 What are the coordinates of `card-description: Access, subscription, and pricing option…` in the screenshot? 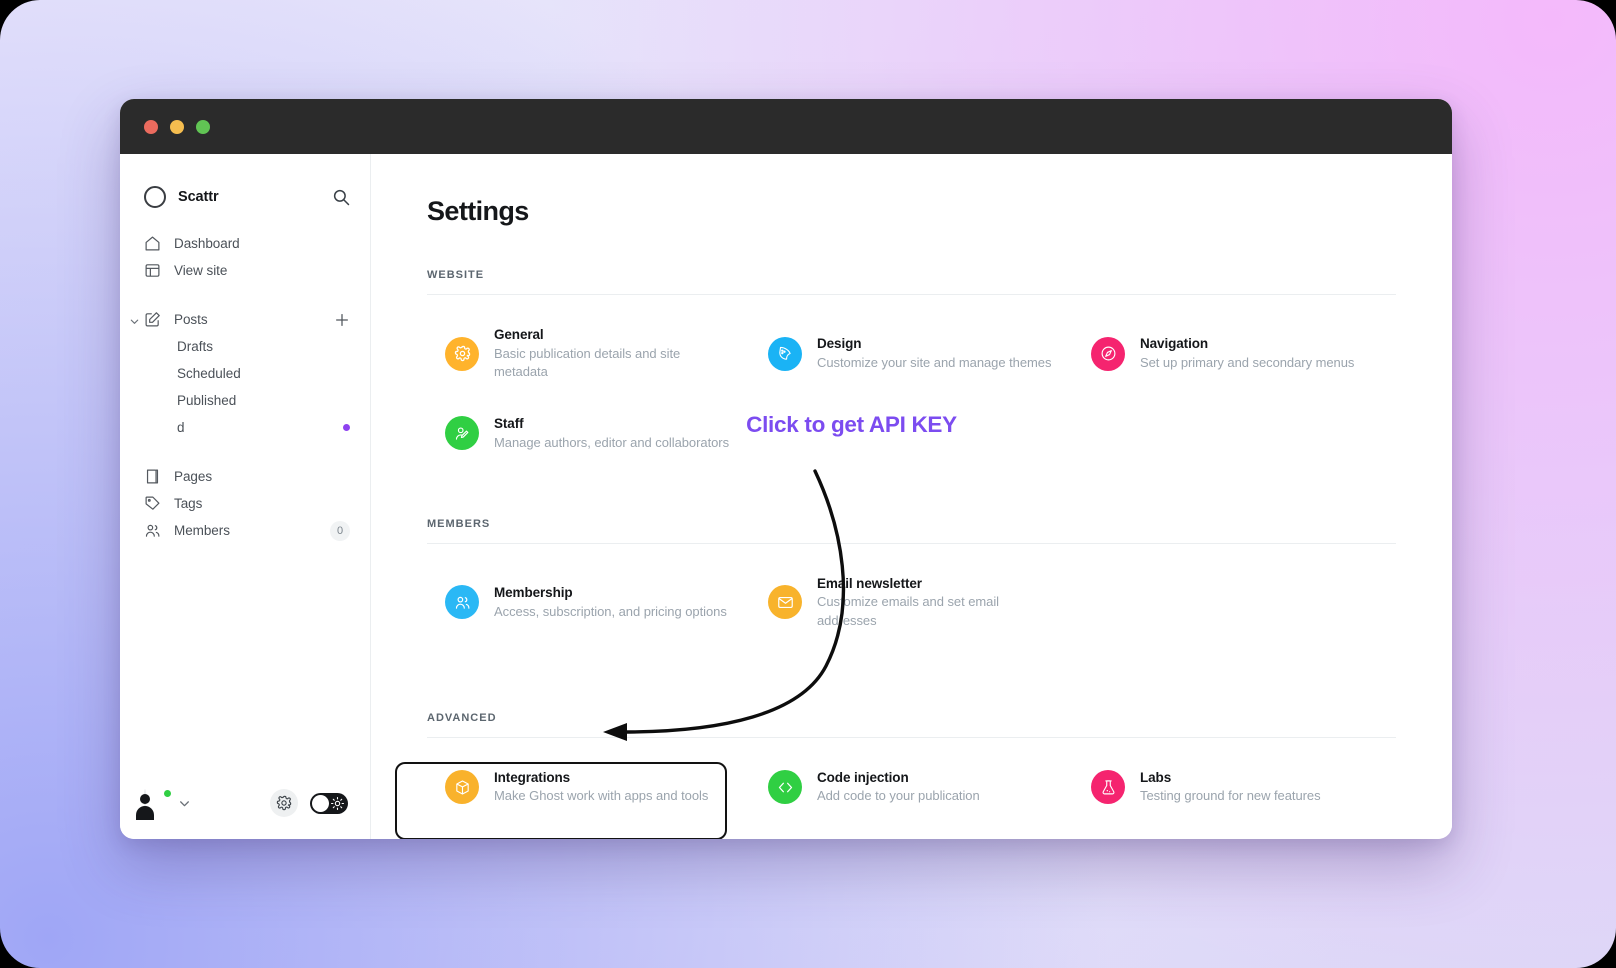 It's located at (610, 611).